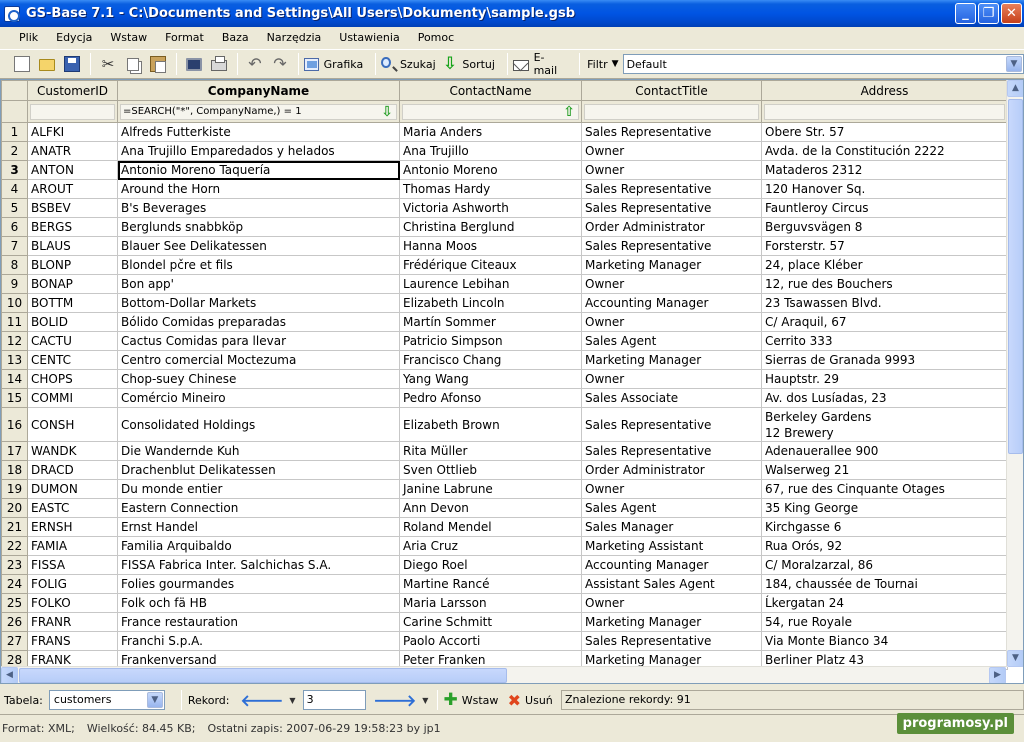  What do you see at coordinates (671, 341) in the screenshot?
I see `cell-contacttitle: Sales Agent` at bounding box center [671, 341].